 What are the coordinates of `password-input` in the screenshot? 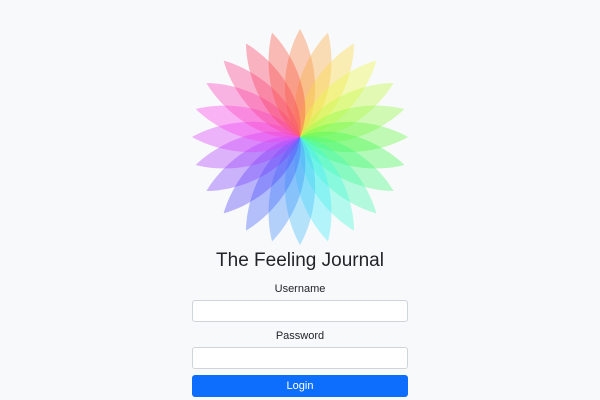 It's located at (300, 358).